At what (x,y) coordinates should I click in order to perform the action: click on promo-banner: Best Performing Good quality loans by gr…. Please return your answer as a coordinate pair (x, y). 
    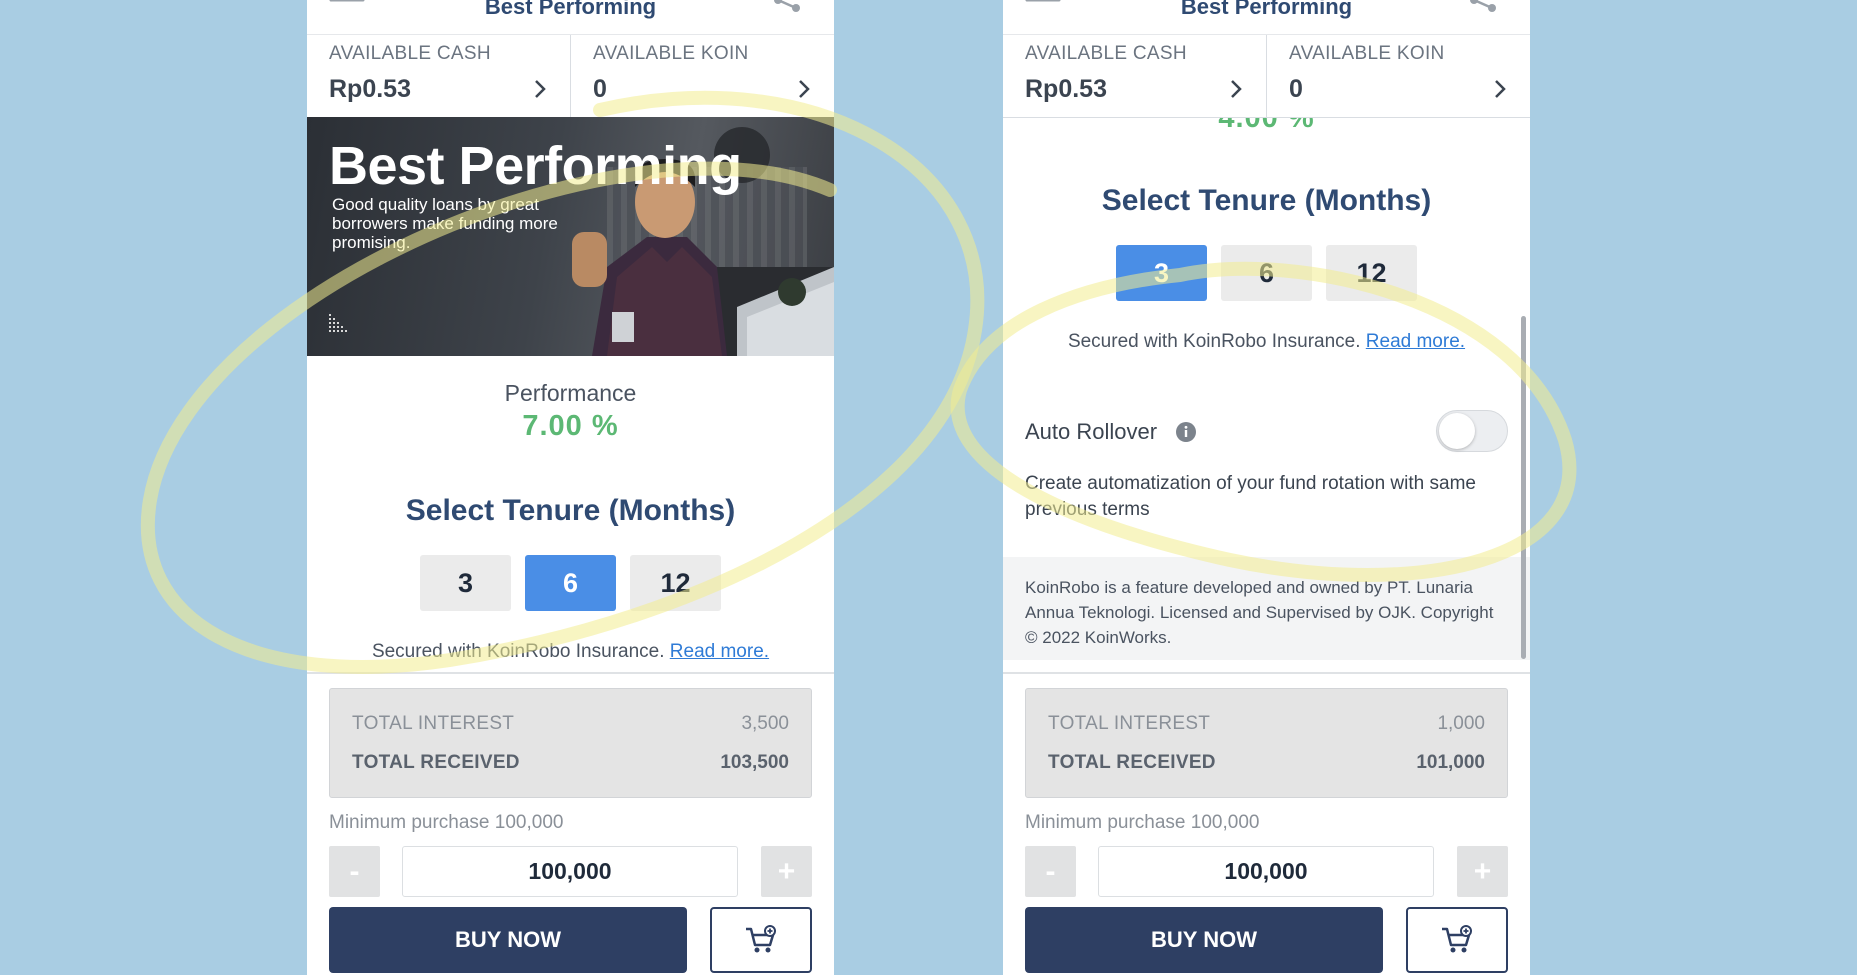
    Looking at the image, I should click on (570, 236).